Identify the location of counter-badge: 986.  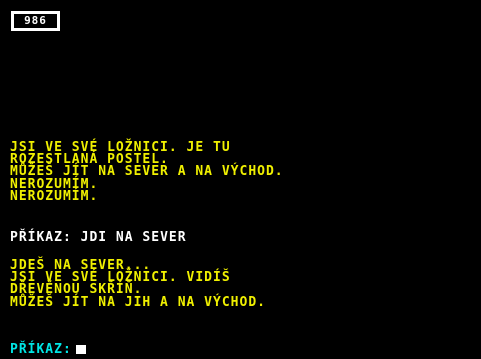
(35, 21).